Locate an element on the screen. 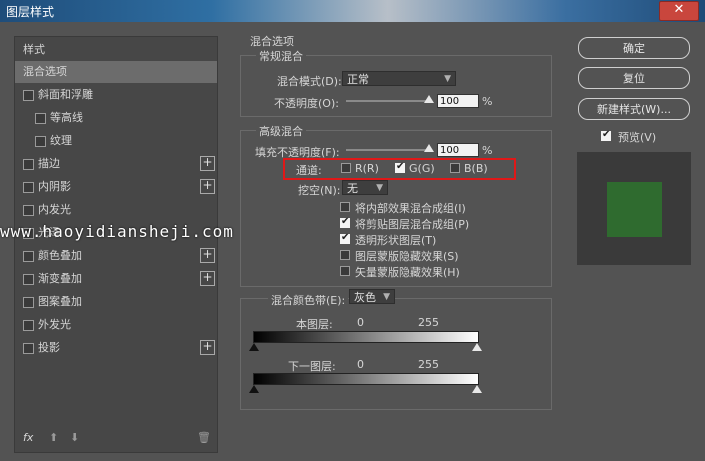  option-checkbox-transparency-shapes is located at coordinates (345, 238).